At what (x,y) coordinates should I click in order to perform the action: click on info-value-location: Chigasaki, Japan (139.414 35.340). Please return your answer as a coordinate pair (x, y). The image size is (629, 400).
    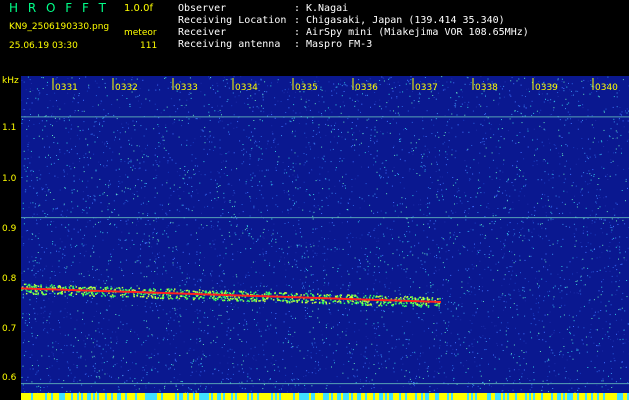
    Looking at the image, I should click on (405, 20).